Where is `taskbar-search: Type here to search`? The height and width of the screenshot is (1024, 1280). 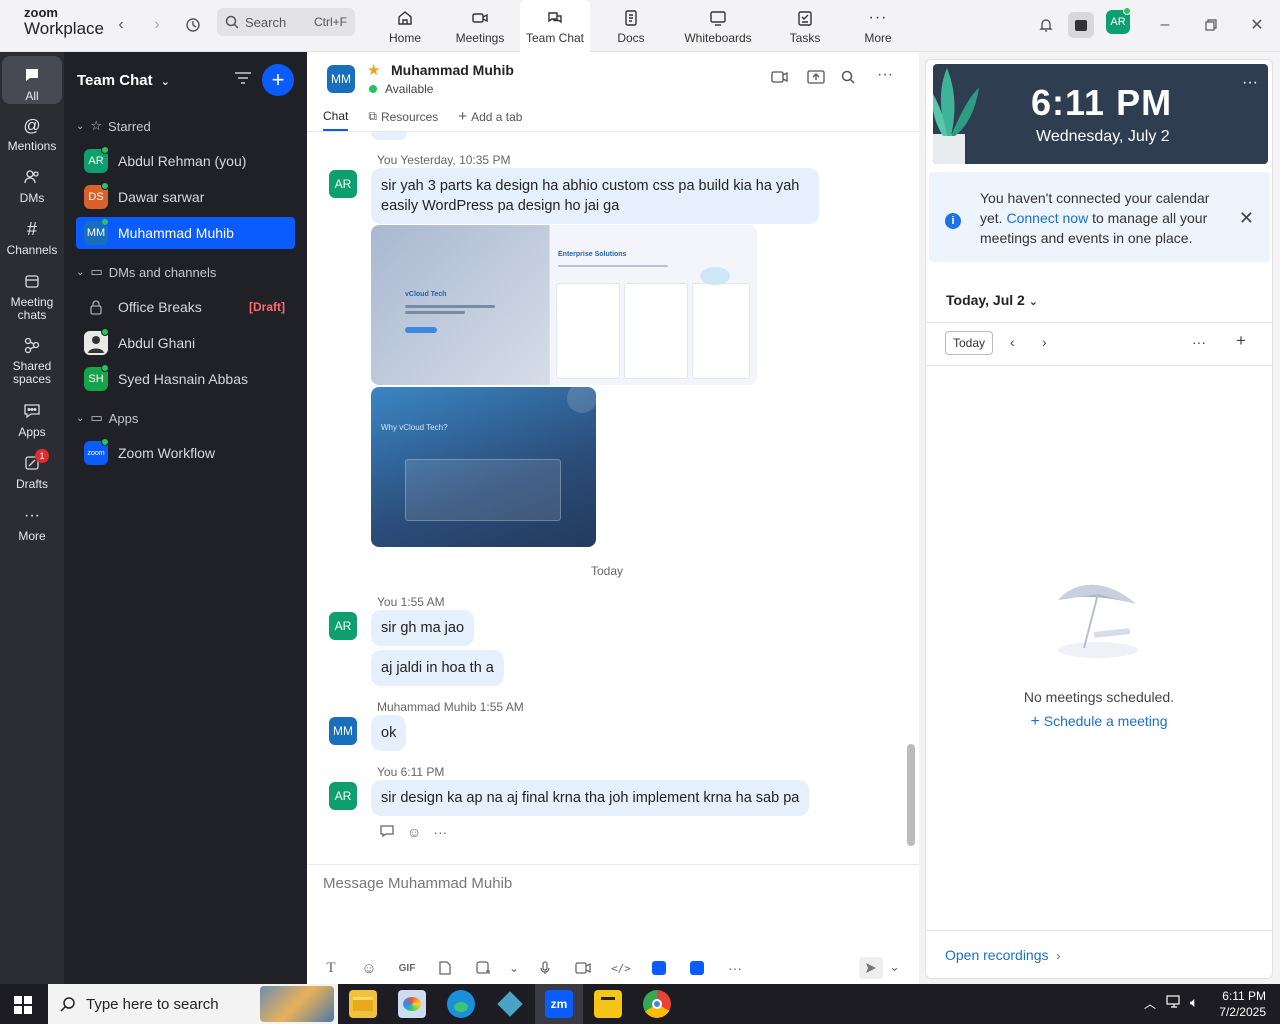 taskbar-search: Type here to search is located at coordinates (193, 1004).